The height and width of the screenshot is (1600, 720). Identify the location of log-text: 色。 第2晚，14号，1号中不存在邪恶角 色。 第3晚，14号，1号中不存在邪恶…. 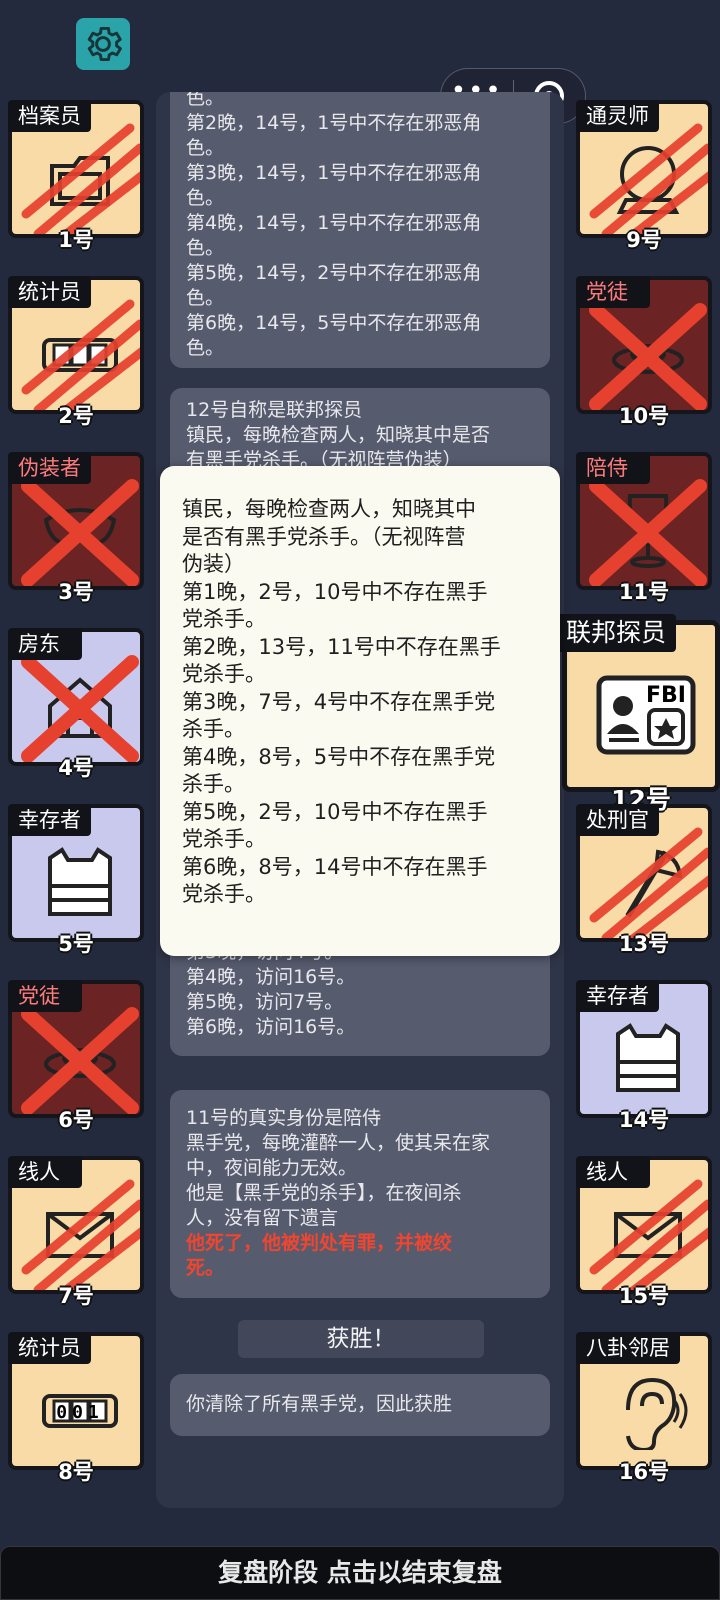
(334, 225).